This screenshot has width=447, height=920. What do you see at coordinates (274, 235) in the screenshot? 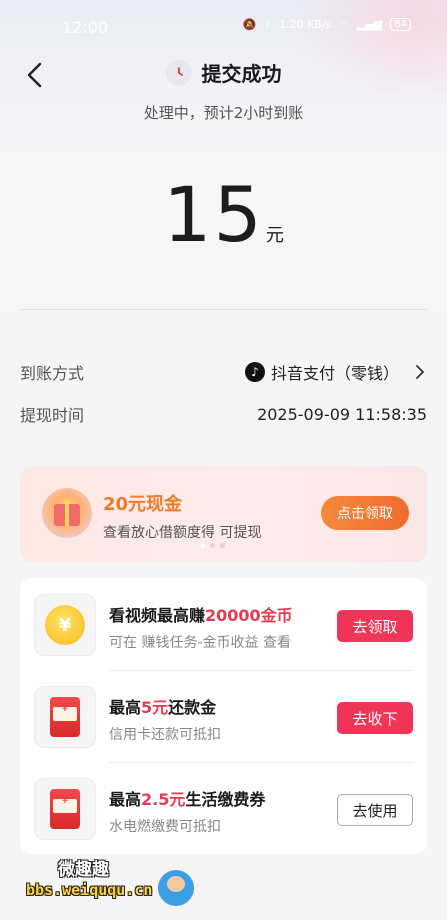
I see `amount-unit: 元` at bounding box center [274, 235].